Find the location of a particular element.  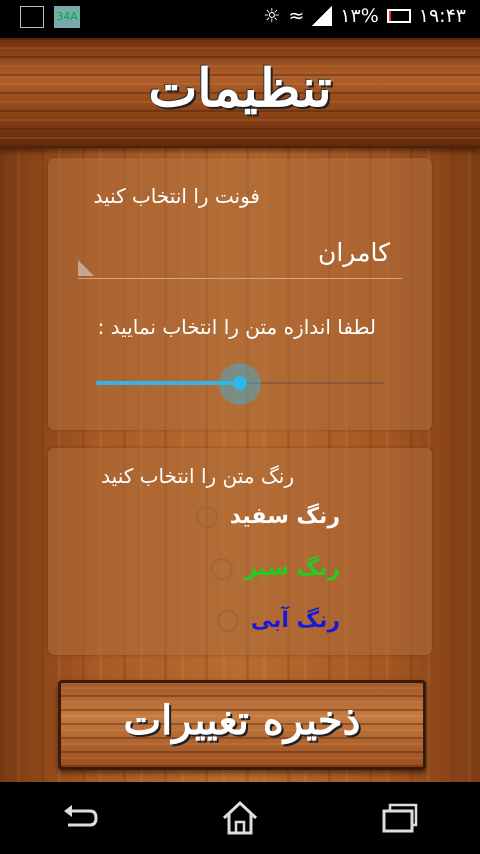

radio-button-white is located at coordinates (206, 516).